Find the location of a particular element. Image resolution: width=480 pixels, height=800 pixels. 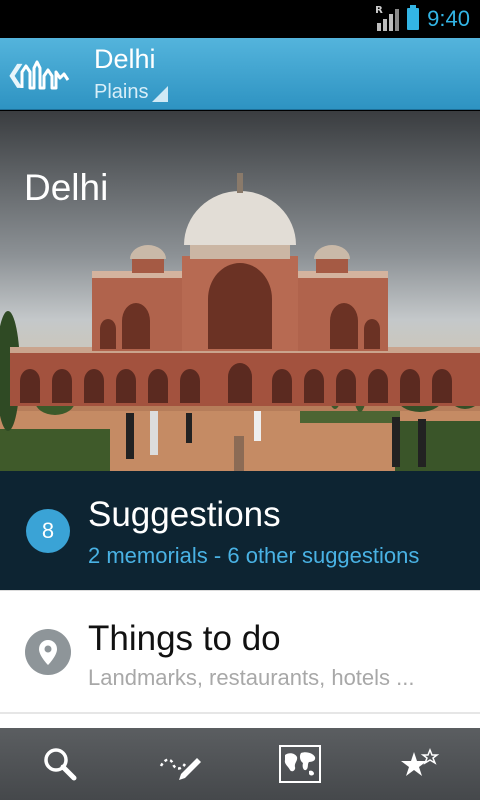

tab-map is located at coordinates (300, 764).